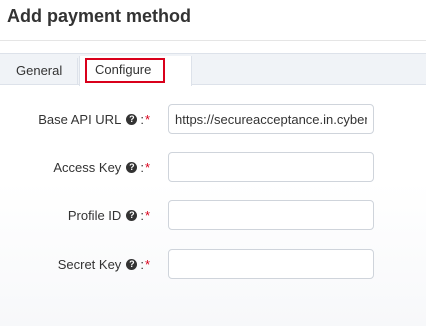 This screenshot has height=326, width=426. Describe the element at coordinates (271, 264) in the screenshot. I see `secret-key-input` at that location.